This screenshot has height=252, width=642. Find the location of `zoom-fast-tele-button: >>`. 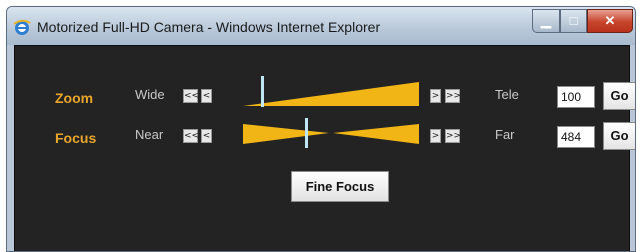

zoom-fast-tele-button: >> is located at coordinates (453, 96).